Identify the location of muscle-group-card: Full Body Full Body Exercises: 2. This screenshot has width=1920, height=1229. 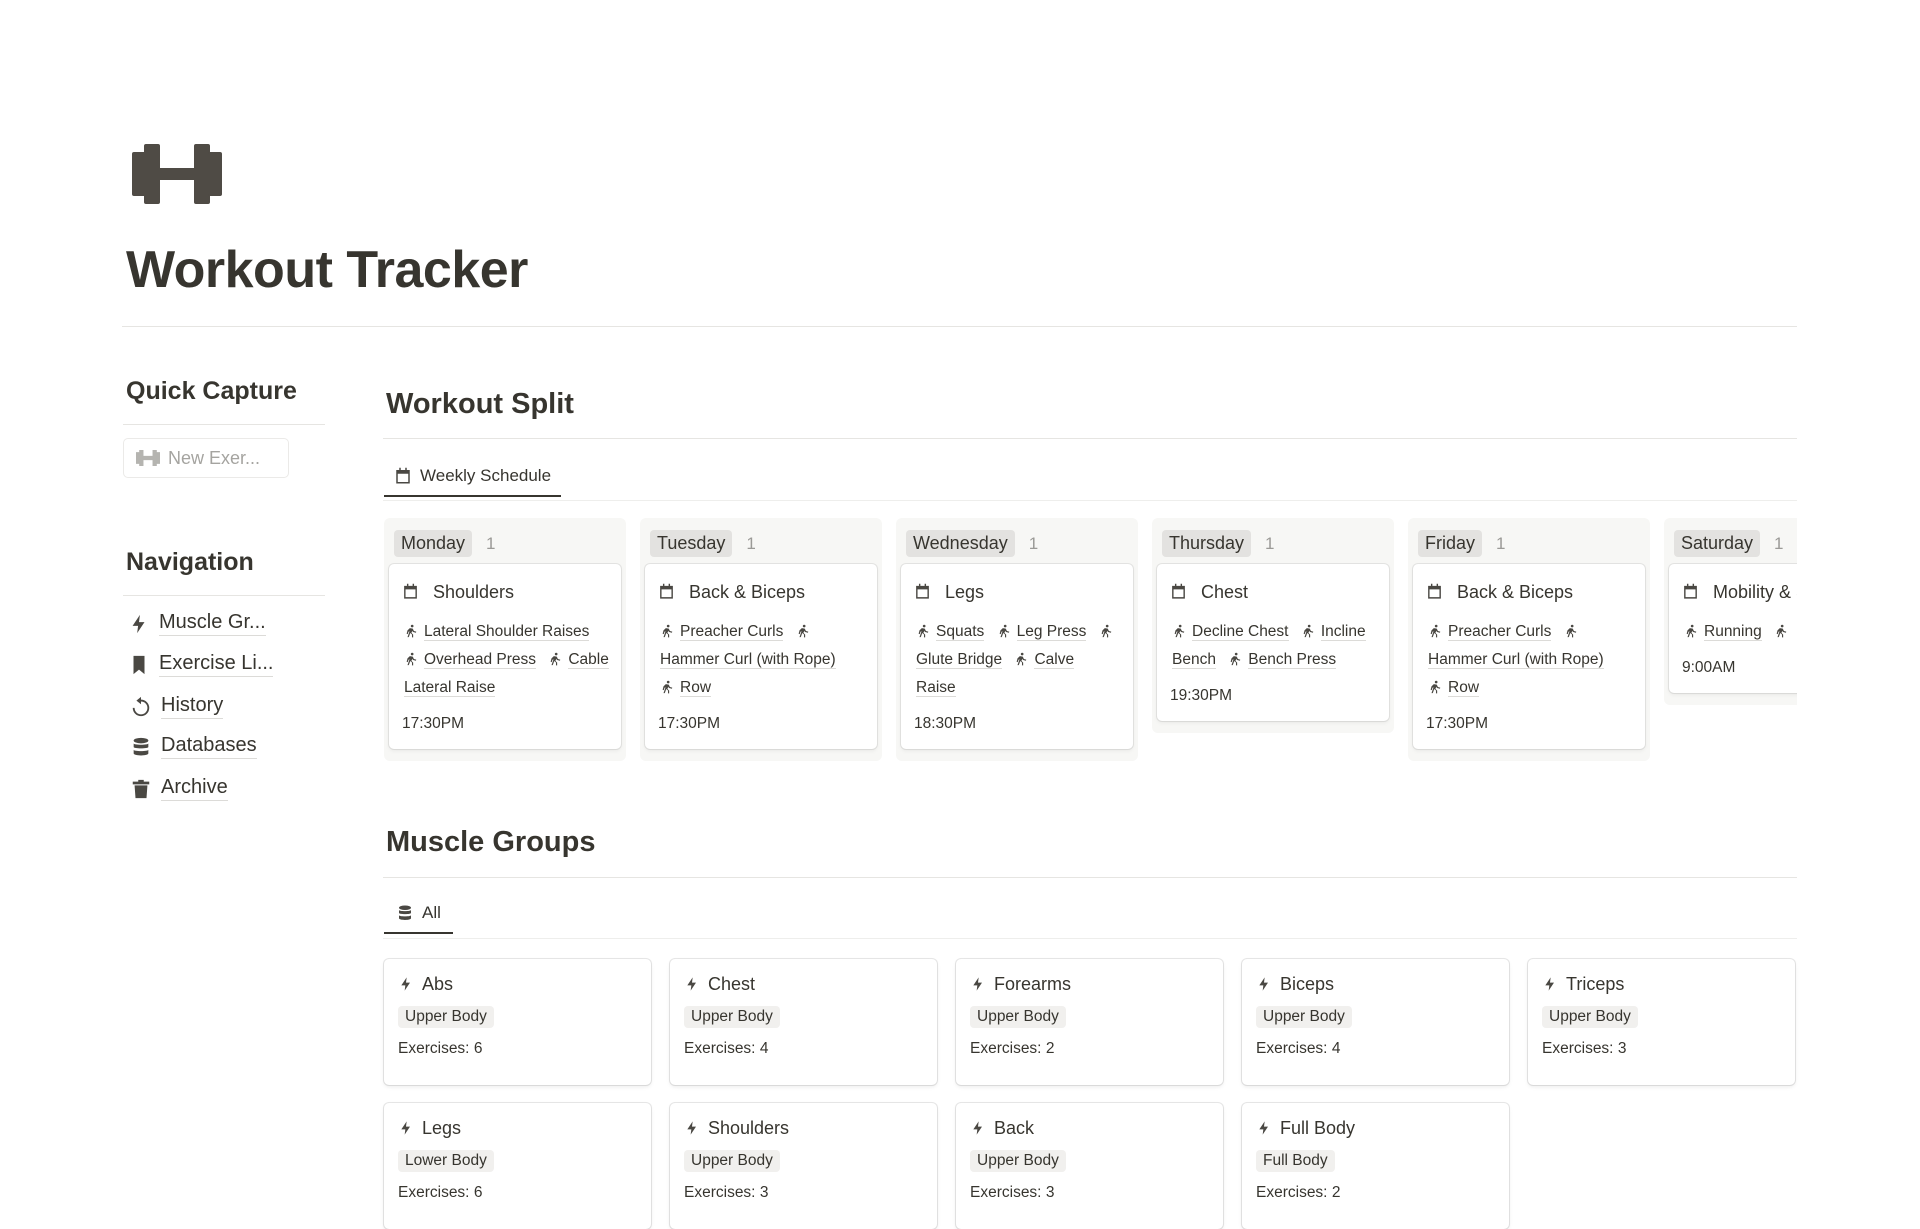
(1375, 1166).